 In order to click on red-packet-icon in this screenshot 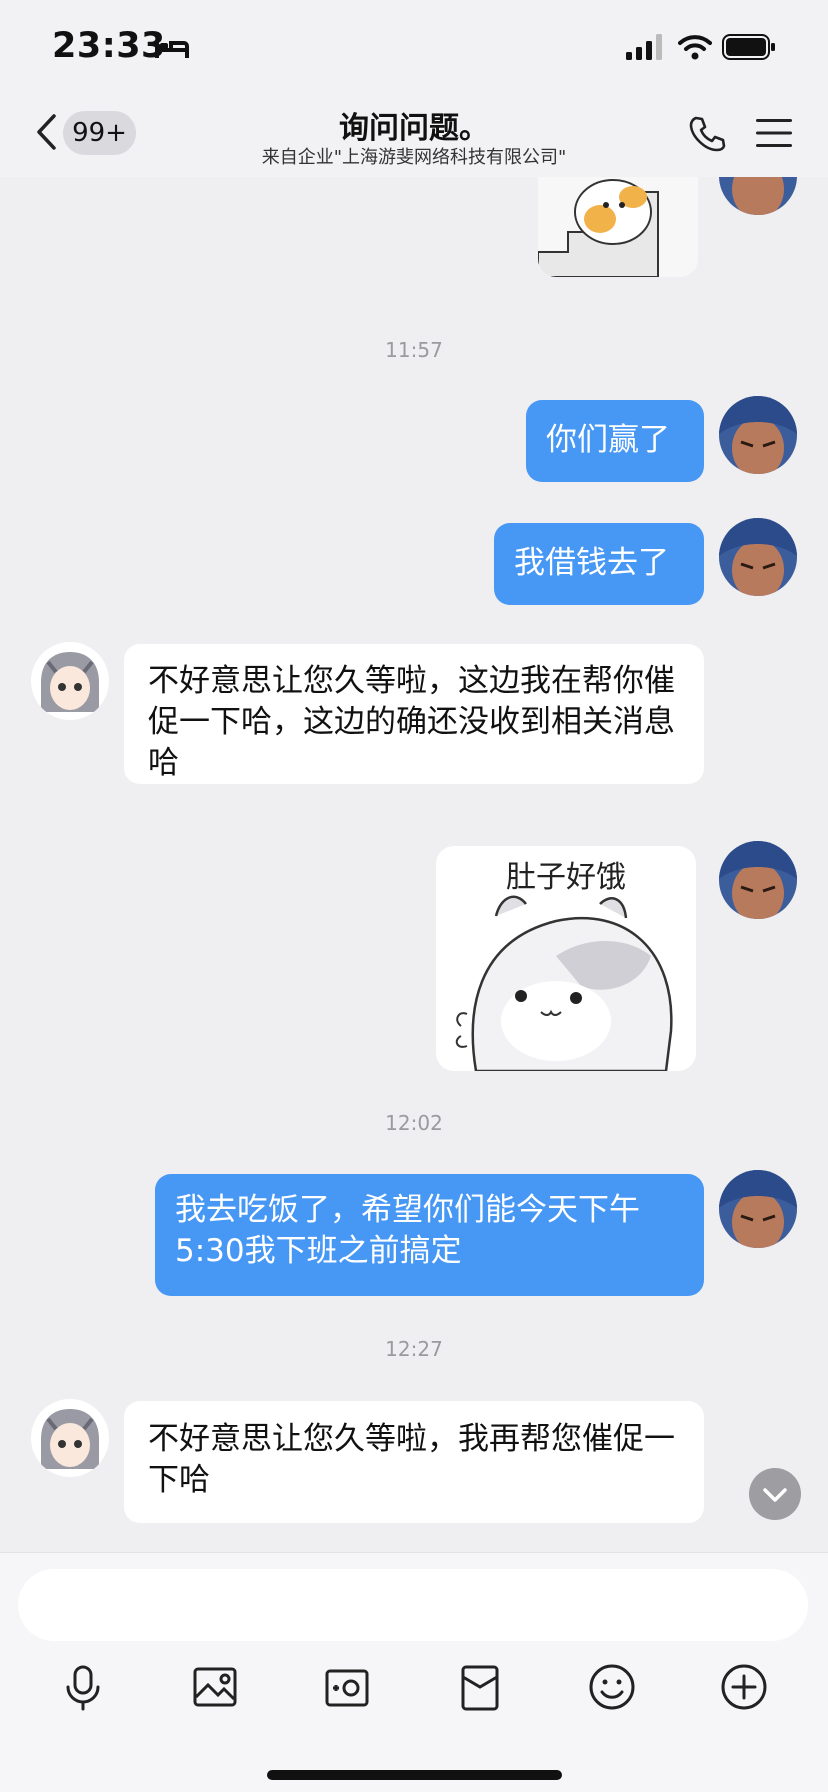, I will do `click(480, 1687)`.